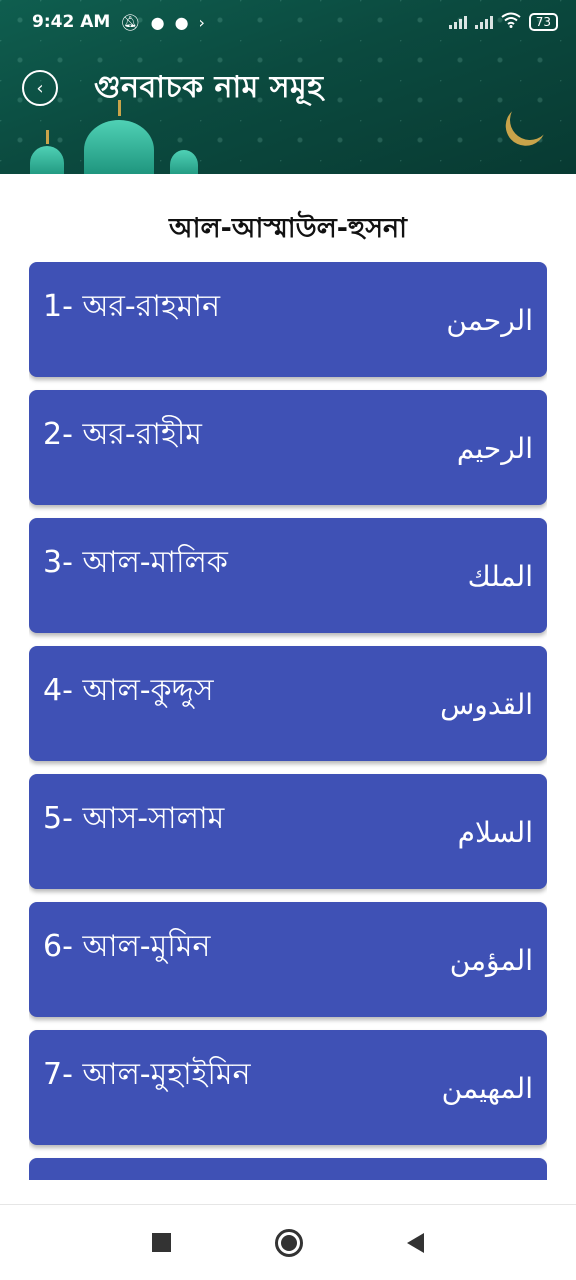 The image size is (576, 1280). I want to click on header-banner: 9:42 AM 🔕︎ ● ● › 73 ‹ গুনবাচক নাম সমূহ, so click(288, 87).